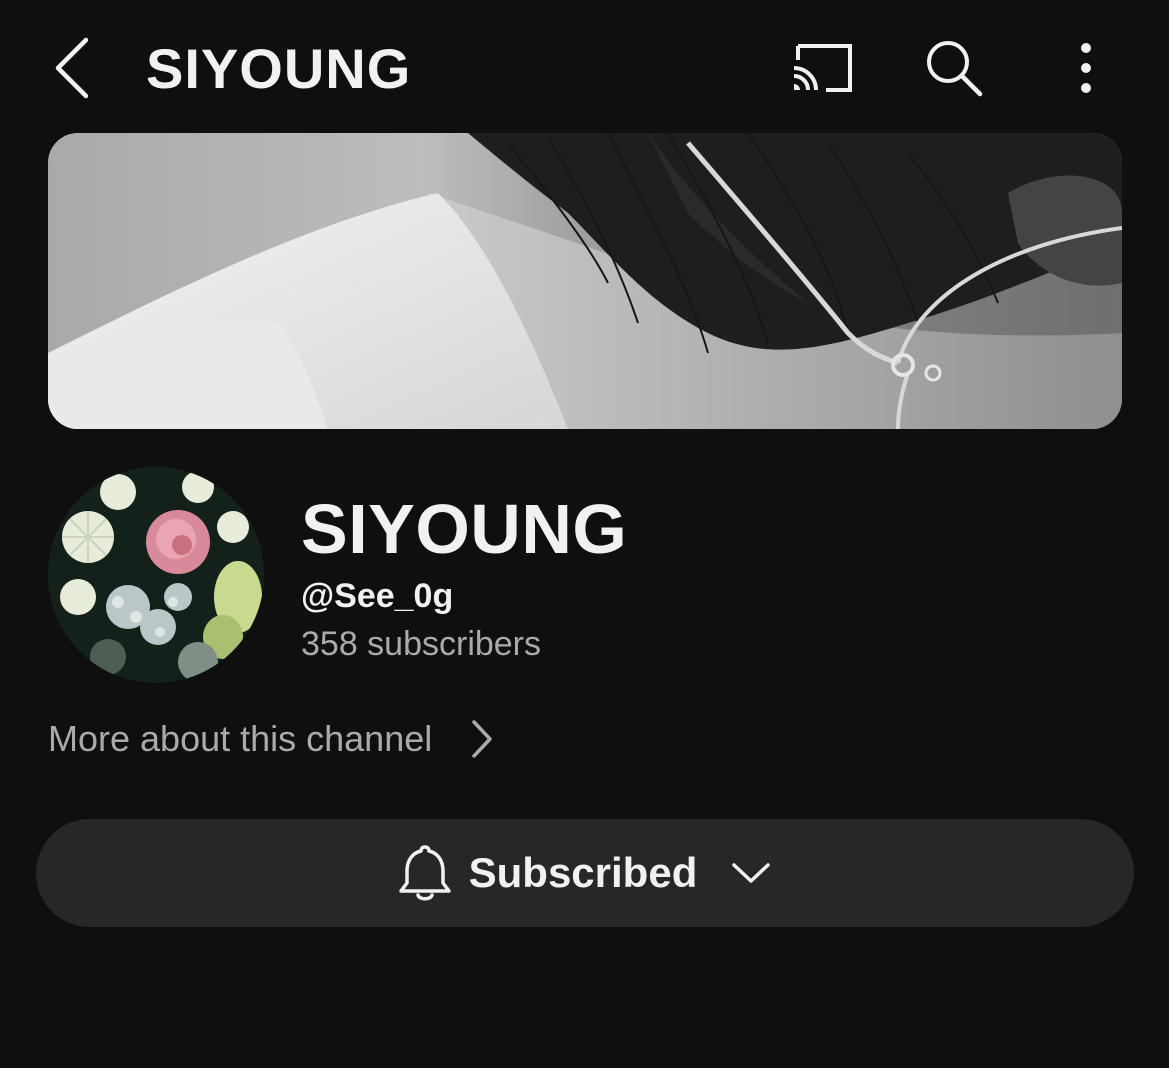 Image resolution: width=1169 pixels, height=1068 pixels. Describe the element at coordinates (377, 596) in the screenshot. I see `channel-handle: @See_0g` at that location.